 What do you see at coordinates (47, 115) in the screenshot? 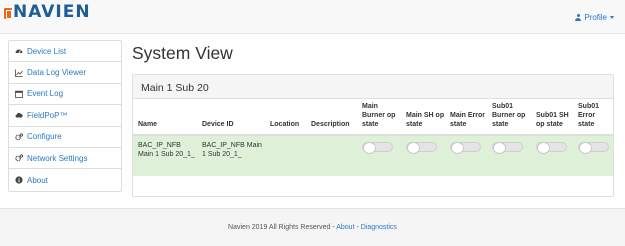
I see `sidebar-item-label: FieldPoP™` at bounding box center [47, 115].